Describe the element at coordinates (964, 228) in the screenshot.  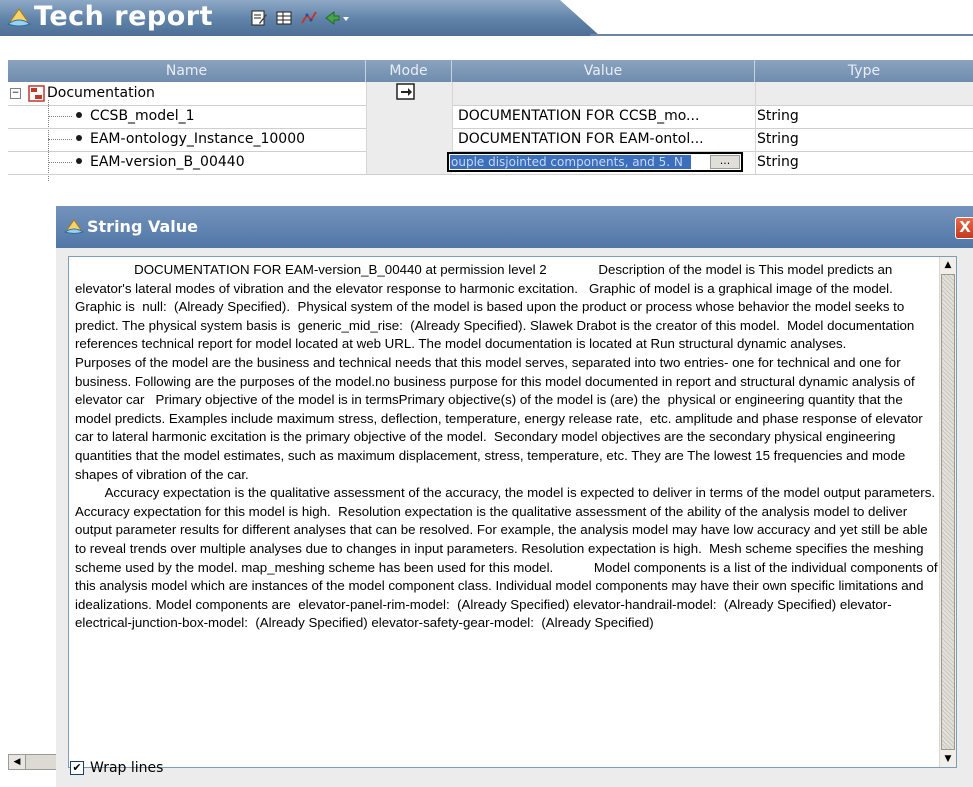
I see `close-button: X` at that location.